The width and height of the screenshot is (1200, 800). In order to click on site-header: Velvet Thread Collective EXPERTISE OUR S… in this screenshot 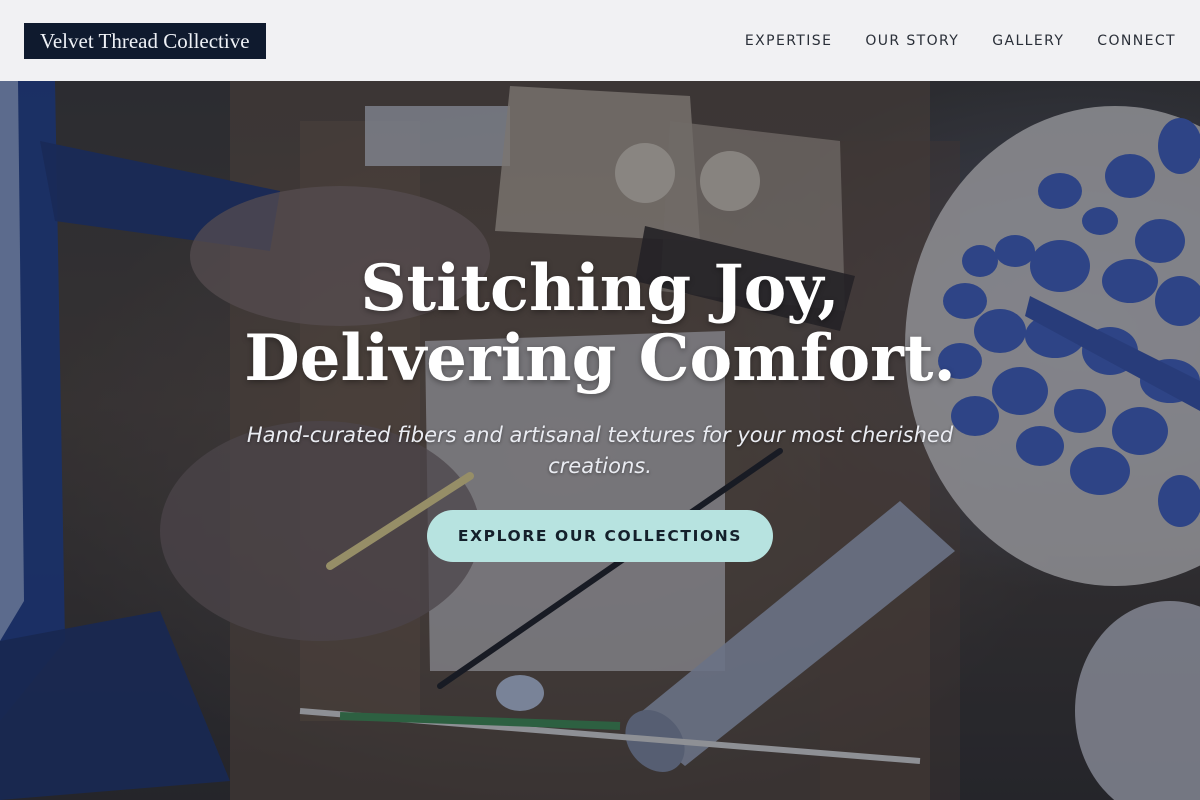, I will do `click(600, 40)`.